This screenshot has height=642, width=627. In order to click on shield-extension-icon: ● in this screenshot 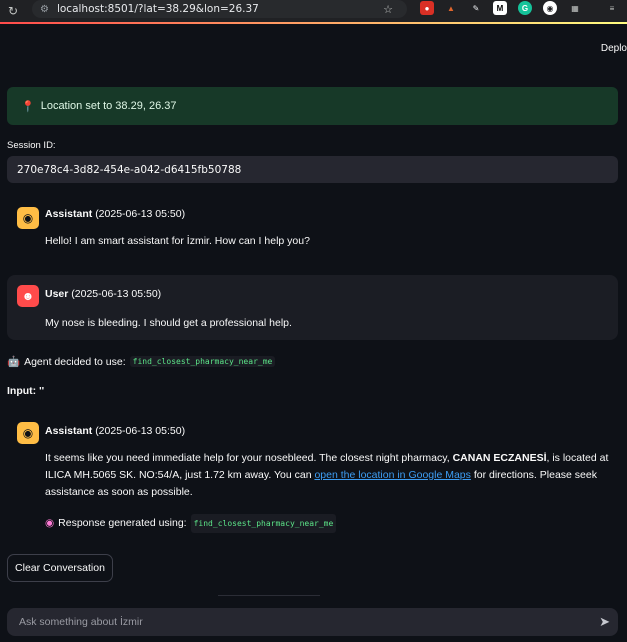, I will do `click(427, 8)`.